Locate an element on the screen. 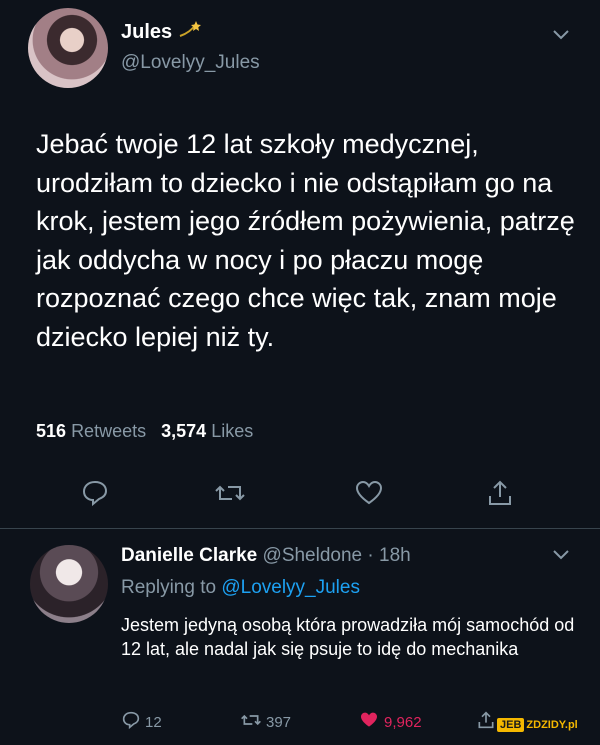 This screenshot has width=600, height=745. heart-icon is located at coordinates (369, 496).